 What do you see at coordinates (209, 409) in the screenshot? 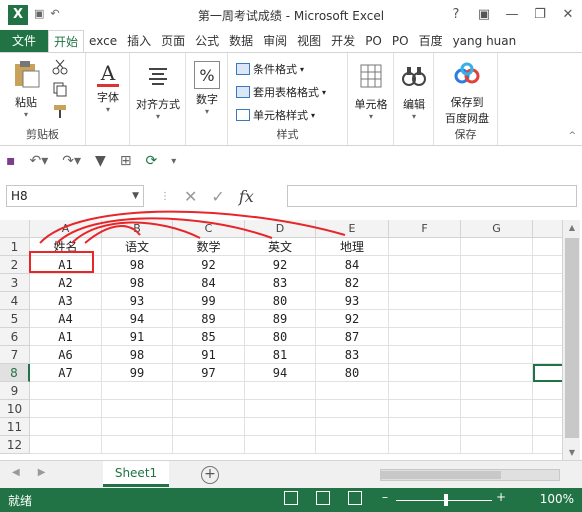
I see `cell-c10` at bounding box center [209, 409].